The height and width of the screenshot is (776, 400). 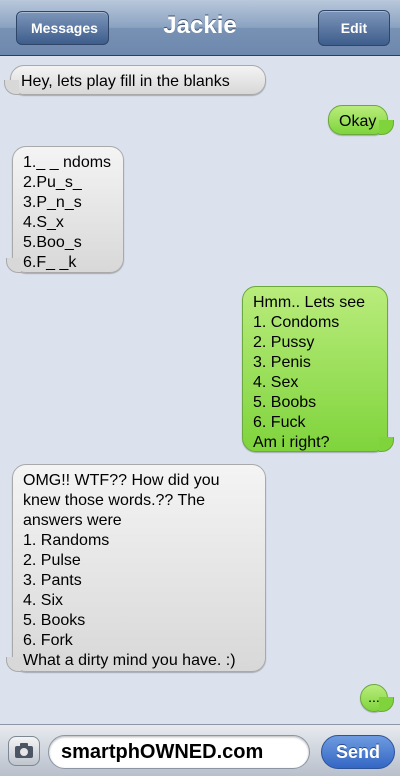 I want to click on nav-bar: Messages Jackie Edit, so click(x=200, y=28).